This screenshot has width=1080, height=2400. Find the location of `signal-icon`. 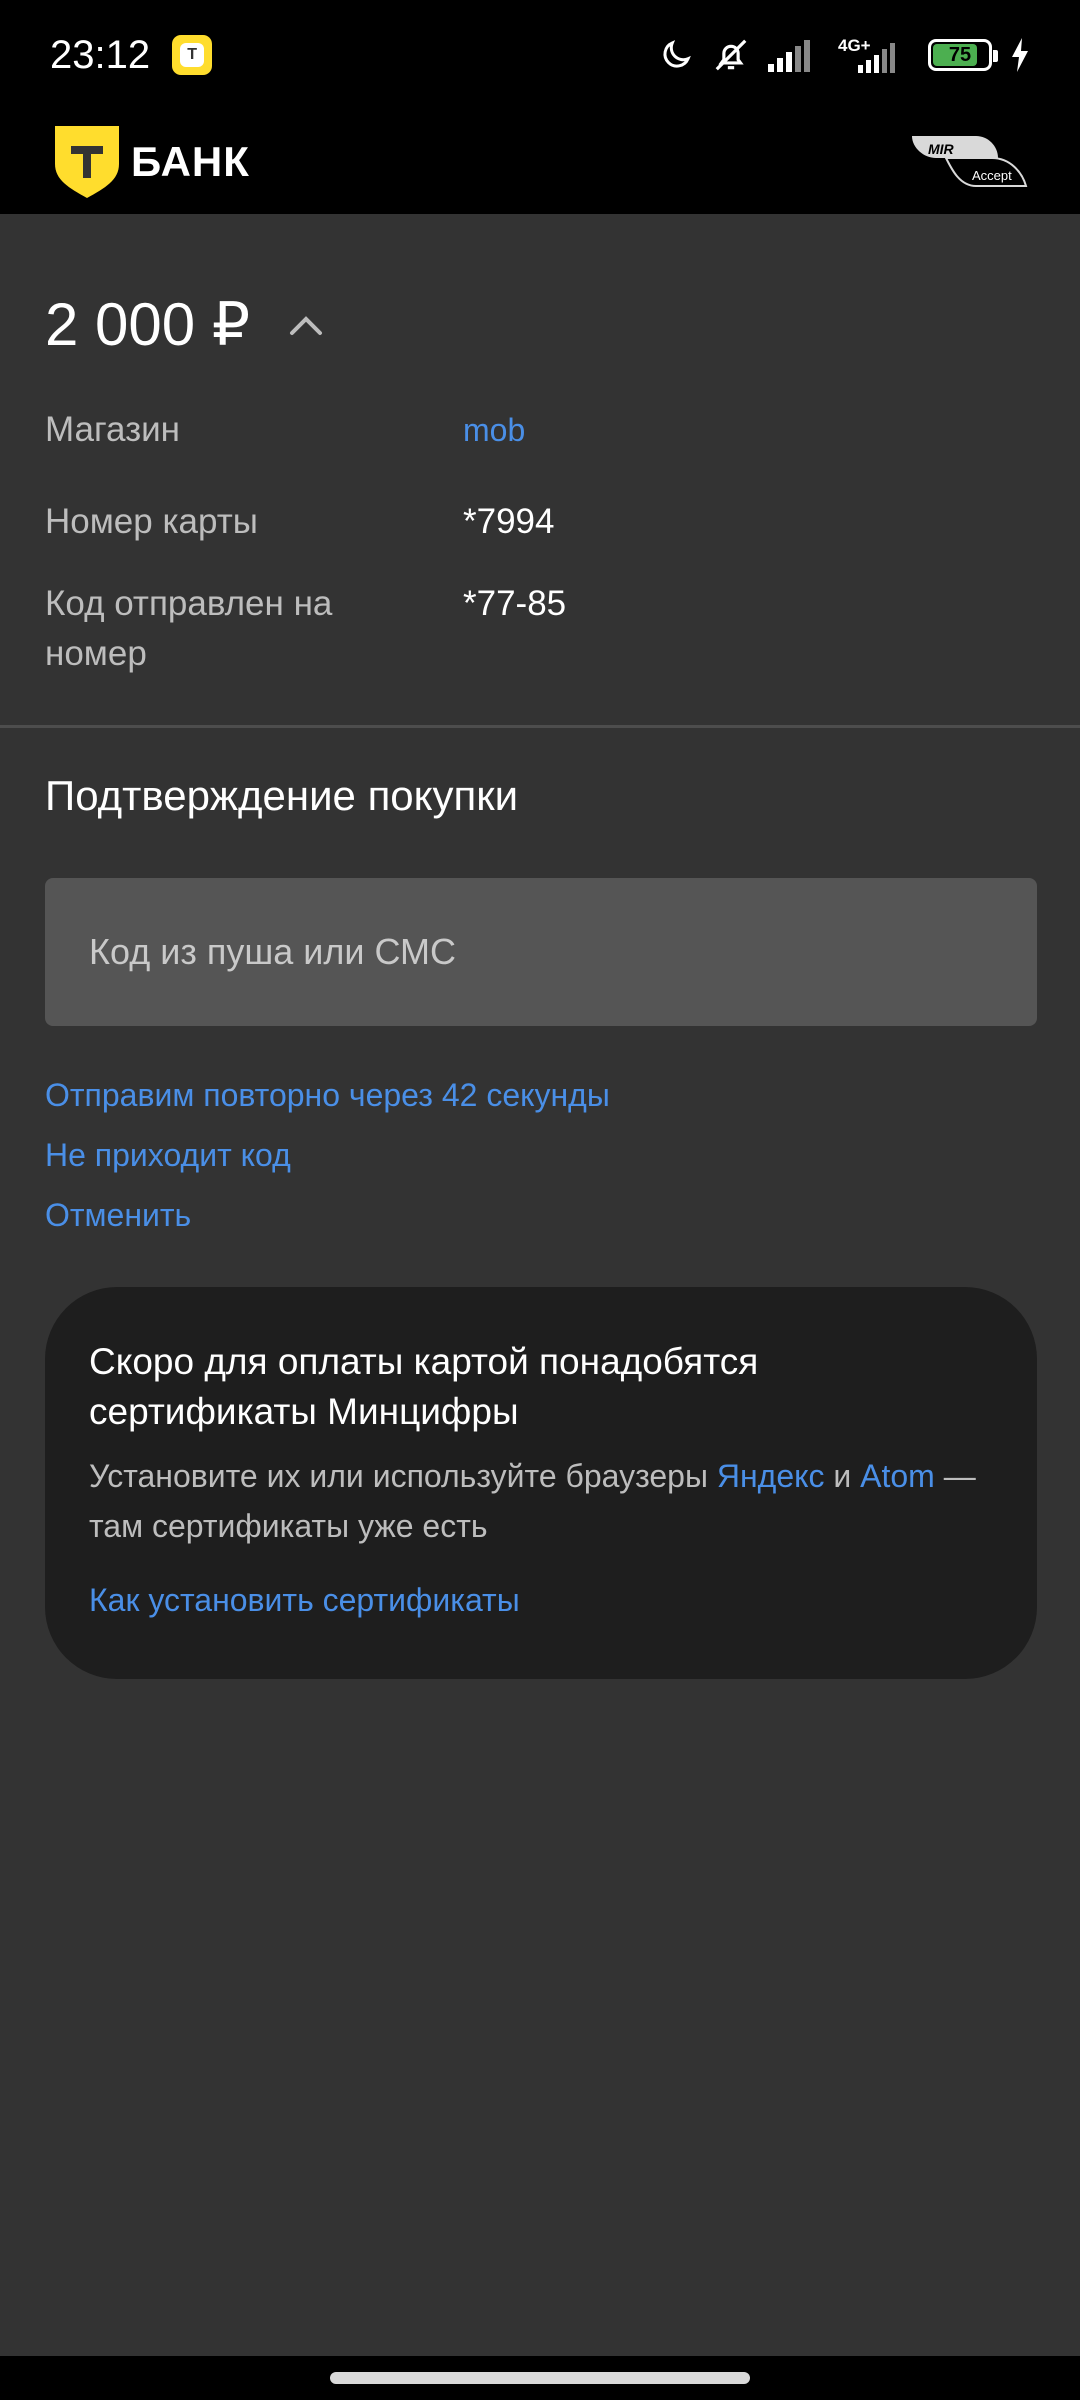

signal-icon is located at coordinates (789, 56).